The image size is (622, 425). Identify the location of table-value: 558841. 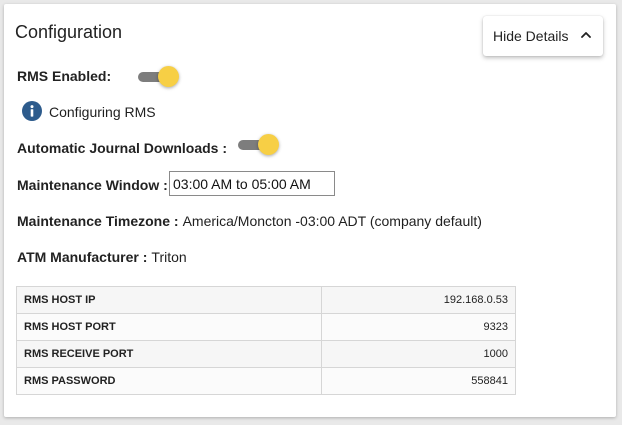
(418, 381).